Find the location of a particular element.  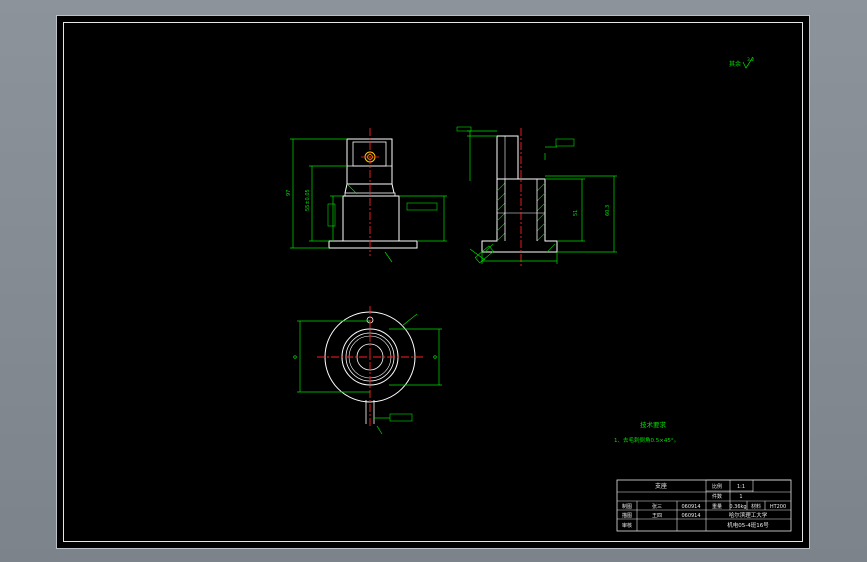

title-scale-label: 比例 is located at coordinates (717, 486).